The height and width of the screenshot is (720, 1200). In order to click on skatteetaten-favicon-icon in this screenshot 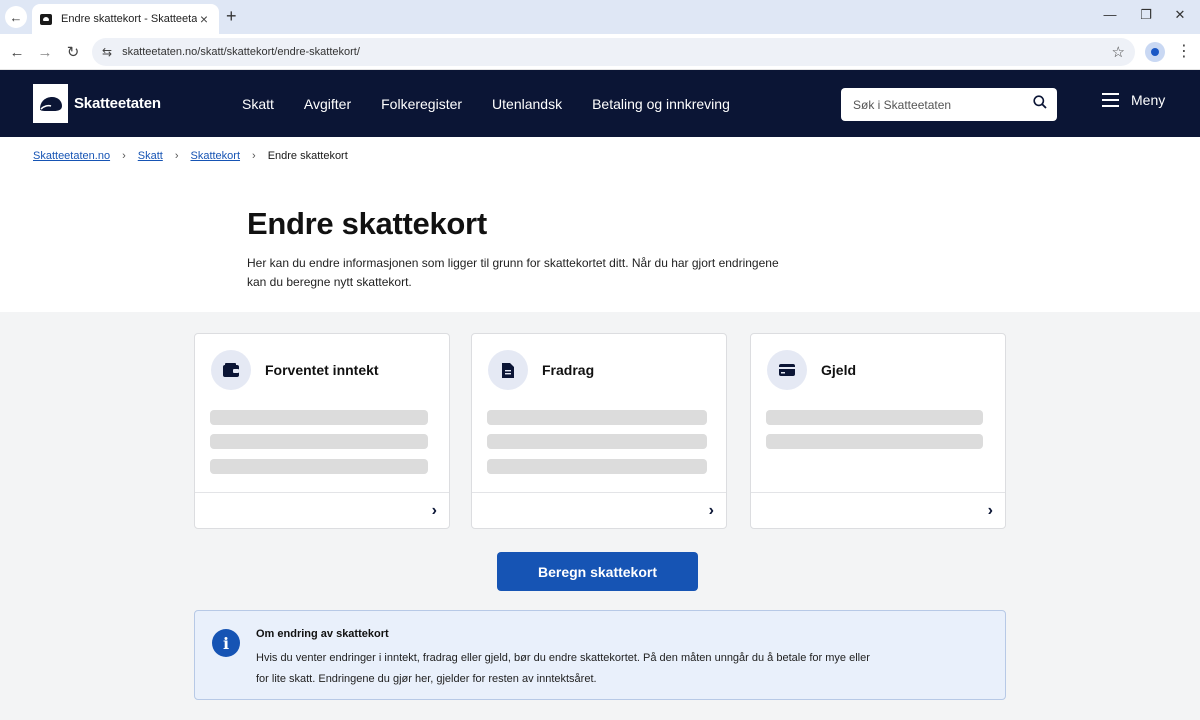, I will do `click(46, 19)`.